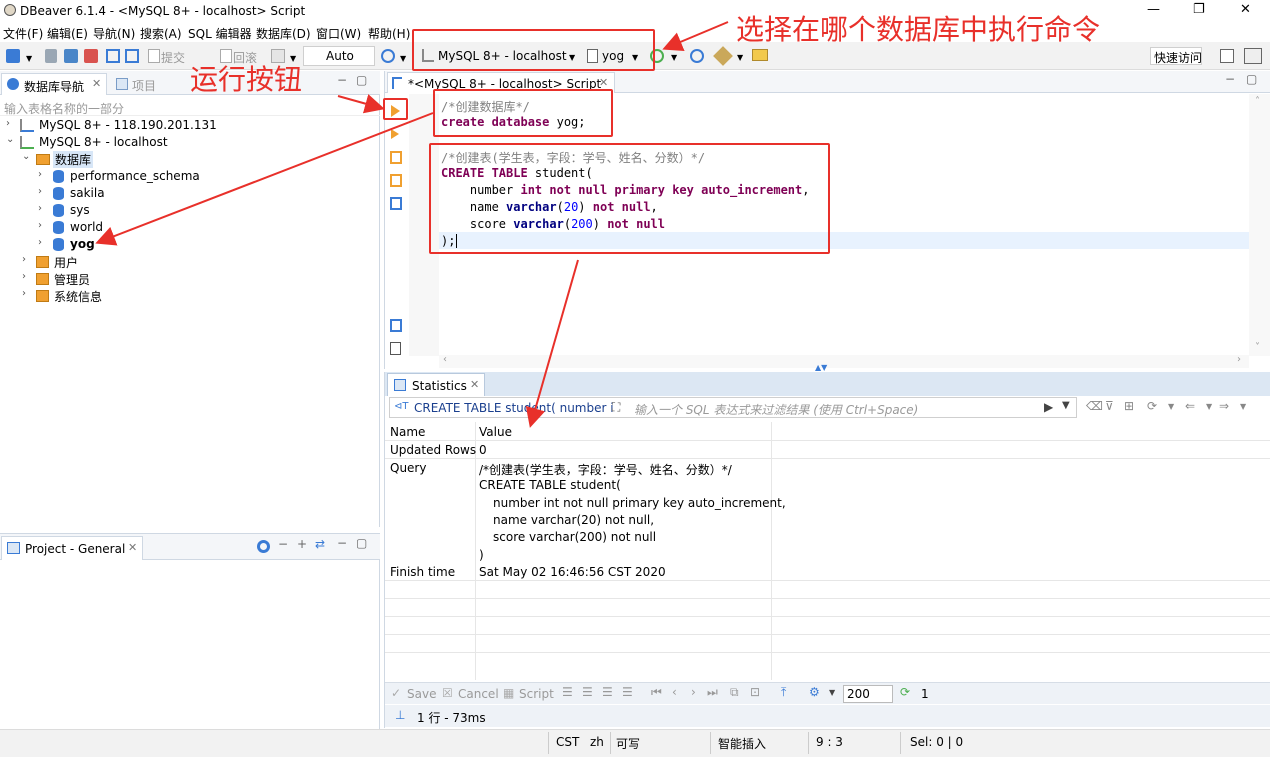 Image resolution: width=1270 pixels, height=757 pixels. I want to click on arrow-to-yog-db, so click(264, 179).